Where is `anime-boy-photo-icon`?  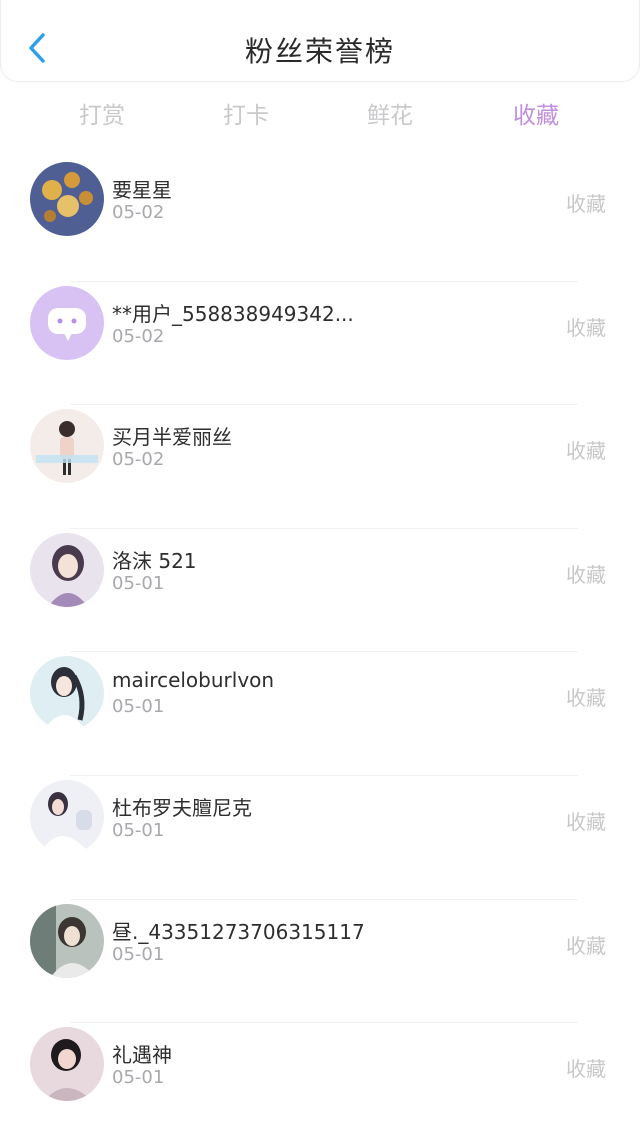 anime-boy-photo-icon is located at coordinates (67, 940).